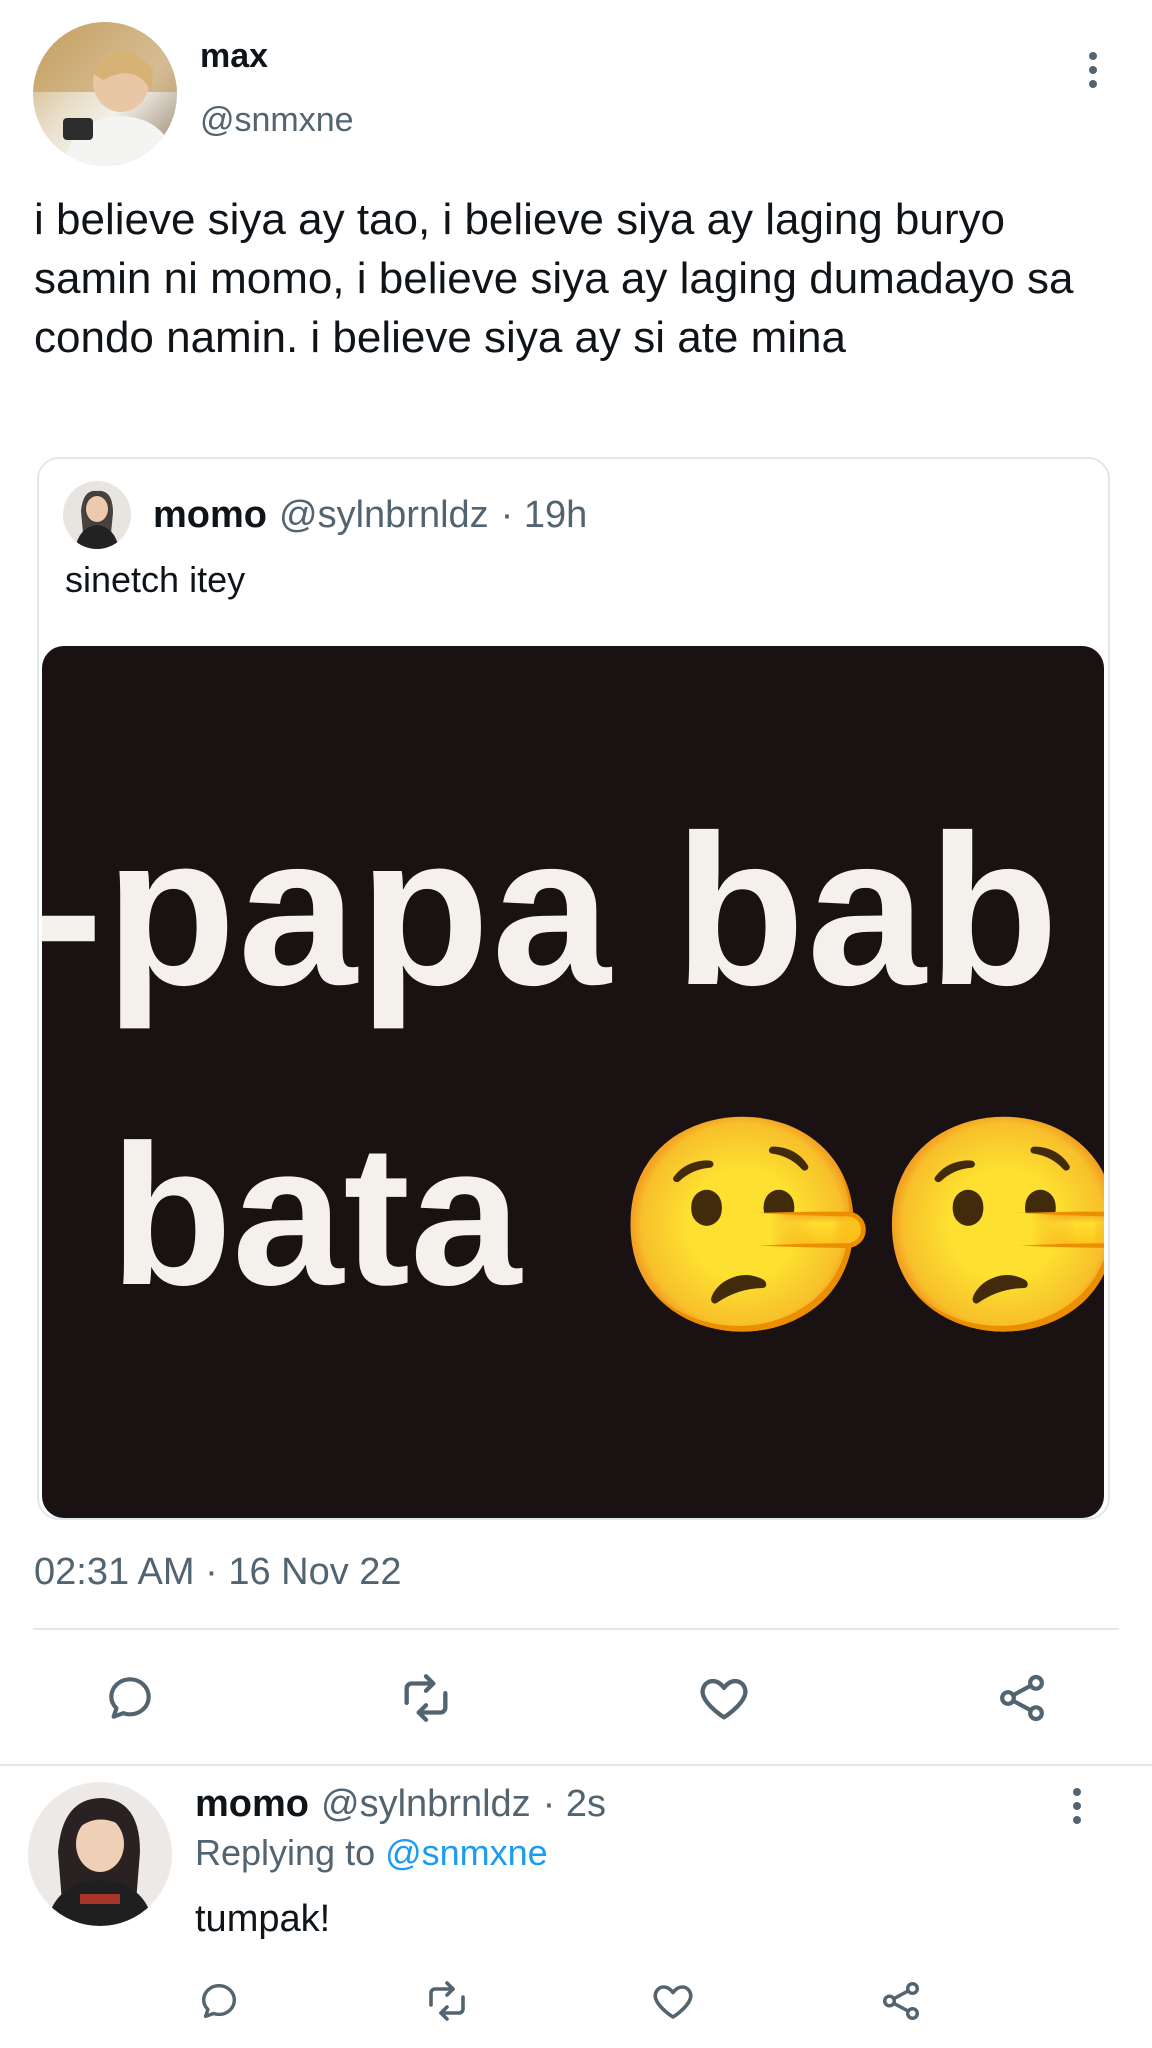 This screenshot has height=2048, width=1152. What do you see at coordinates (858, 1225) in the screenshot?
I see `lying-face-emoji: 🤥🤥` at bounding box center [858, 1225].